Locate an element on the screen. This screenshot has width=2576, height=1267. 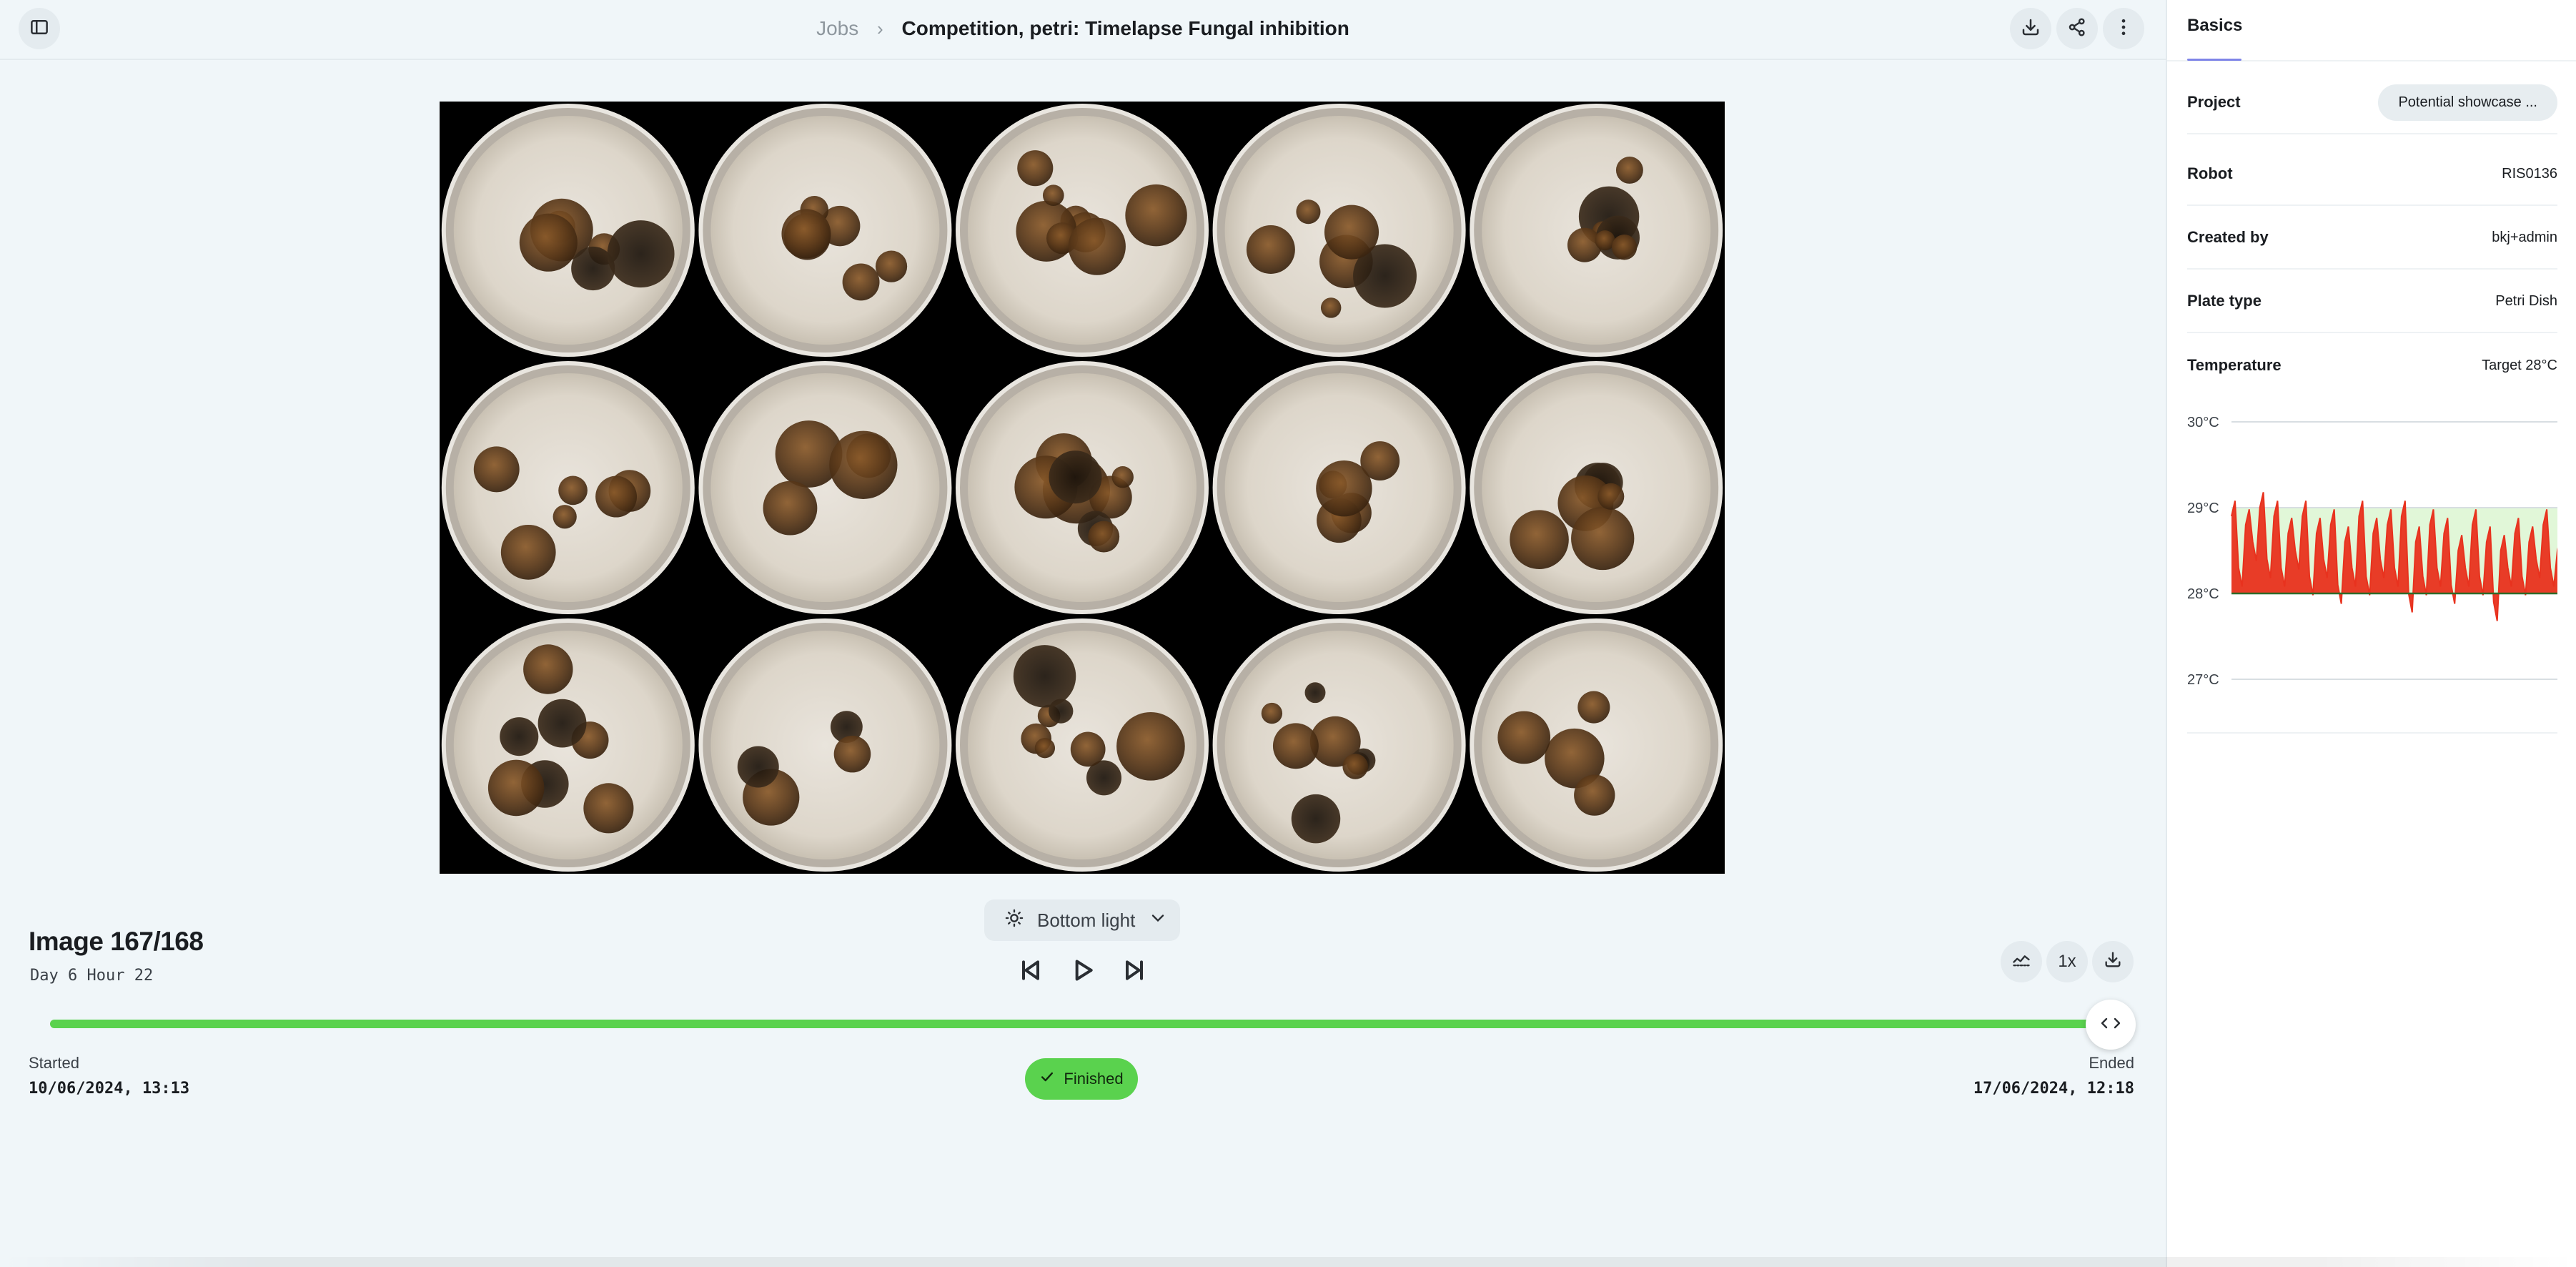
ended-value: 17/06/2024, 12:18 is located at coordinates (2054, 1089).